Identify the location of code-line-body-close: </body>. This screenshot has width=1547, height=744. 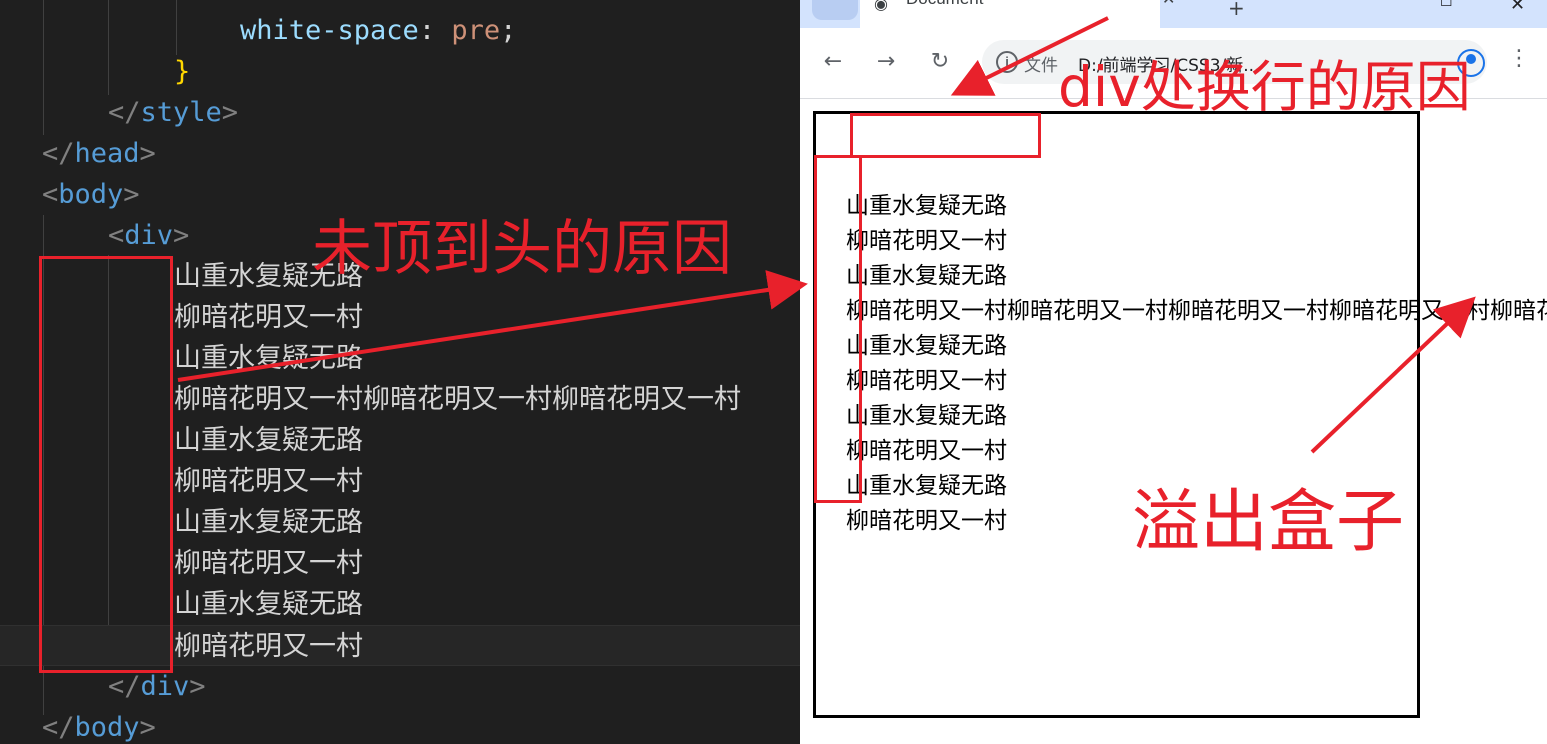
(99, 725).